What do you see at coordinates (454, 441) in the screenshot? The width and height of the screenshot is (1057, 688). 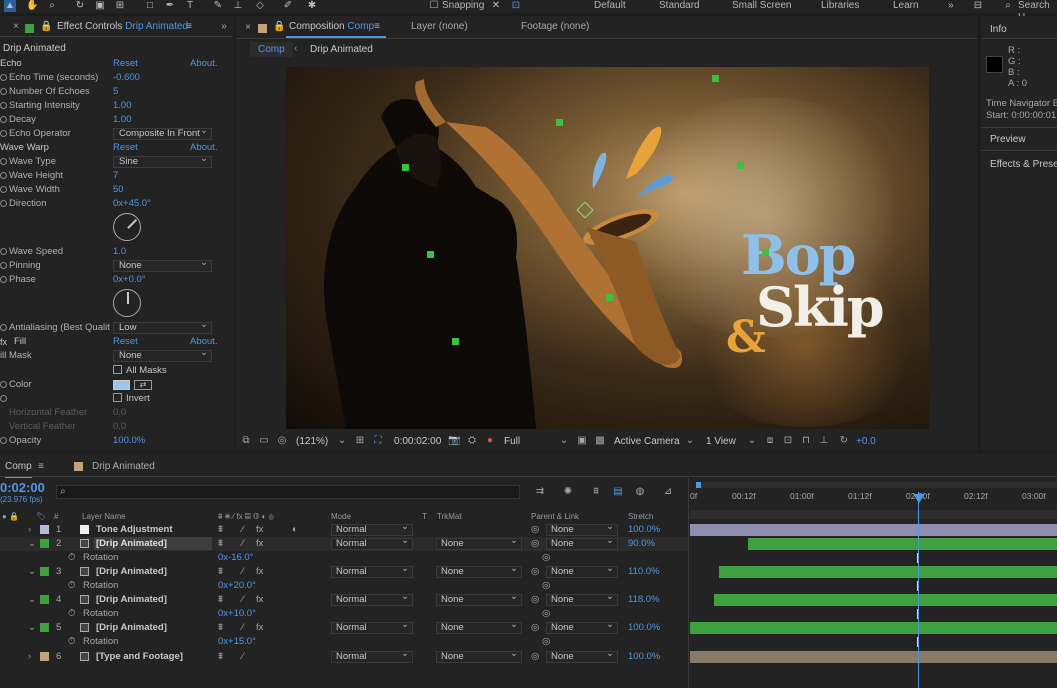 I see `snapshot-icon: 📷` at bounding box center [454, 441].